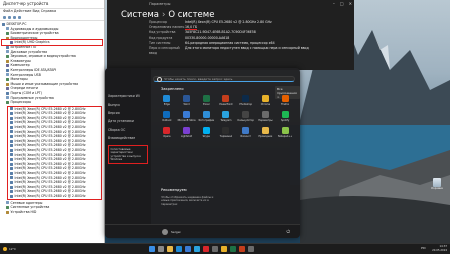 The width and height of the screenshot is (450, 254). Describe the element at coordinates (350, 3) in the screenshot. I see `close-icon: ✕` at that location.